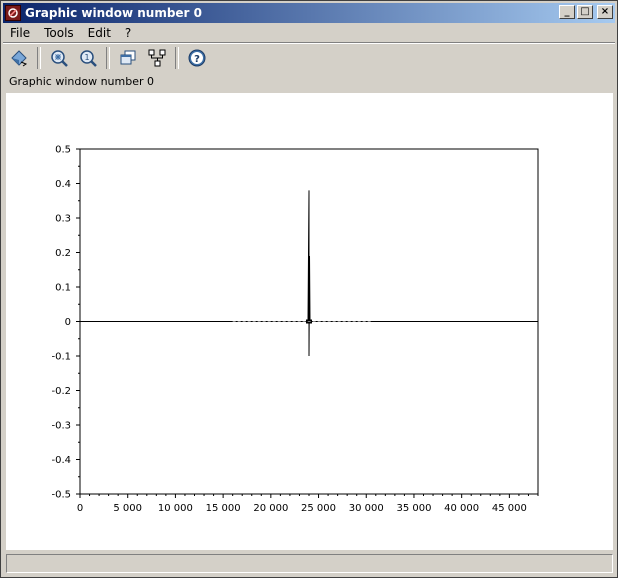  Describe the element at coordinates (61, 495) in the screenshot. I see `y-tick-label: -0.5` at that location.